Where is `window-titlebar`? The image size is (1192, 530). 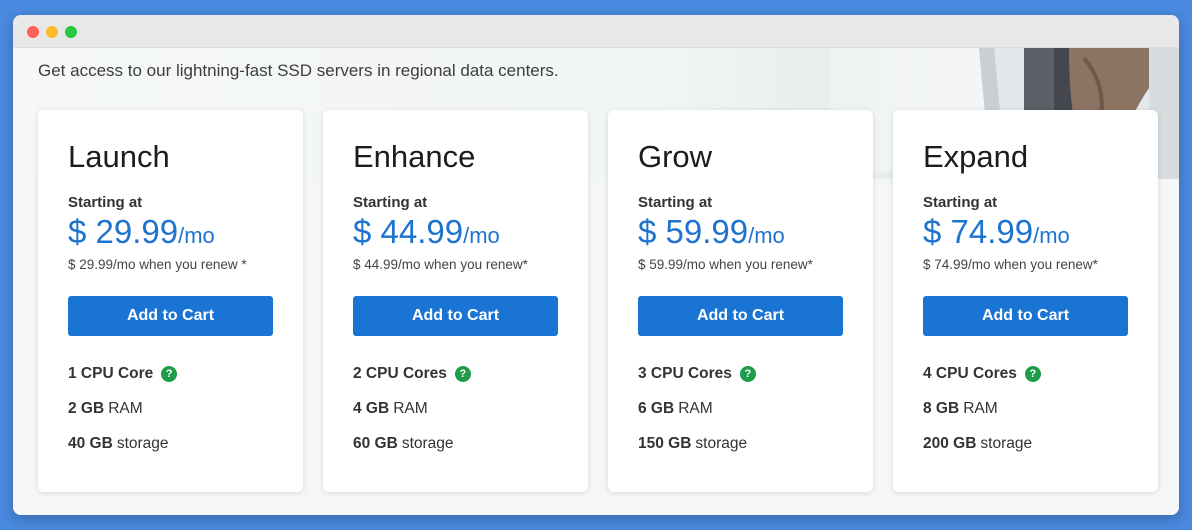
window-titlebar is located at coordinates (596, 31).